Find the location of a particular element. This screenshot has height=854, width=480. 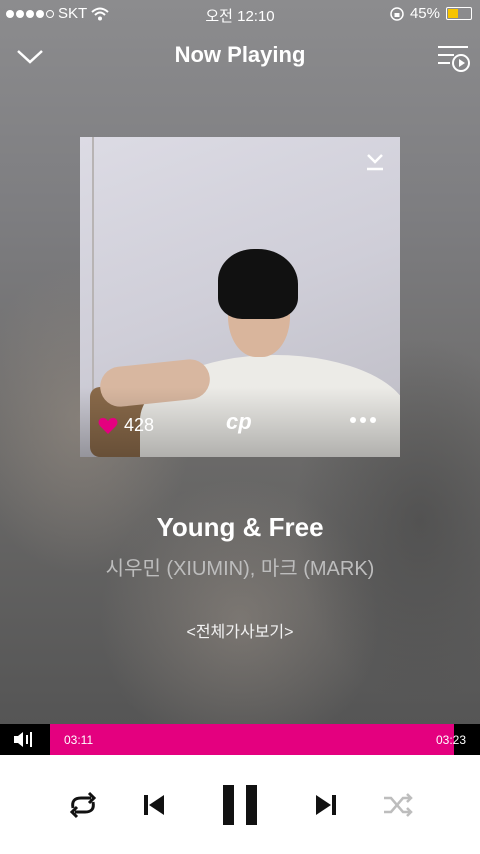

header: Now Playing is located at coordinates (240, 56).